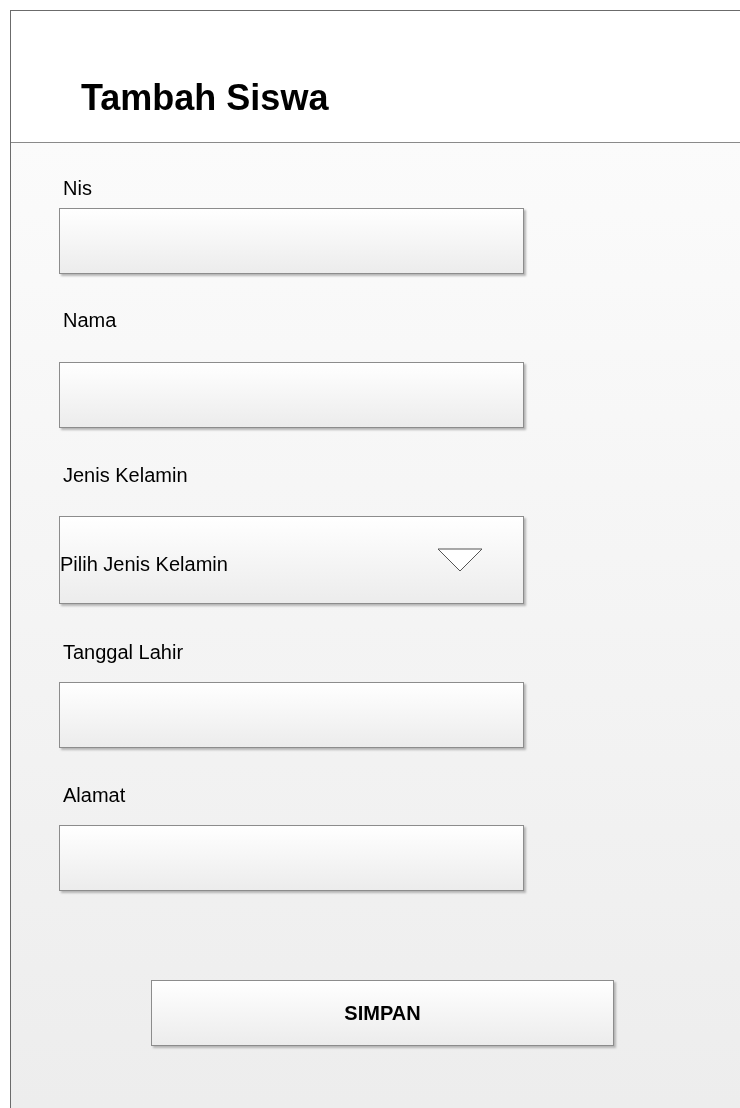 The height and width of the screenshot is (1108, 740). What do you see at coordinates (125, 475) in the screenshot?
I see `field-label: Jenis Kelamin` at bounding box center [125, 475].